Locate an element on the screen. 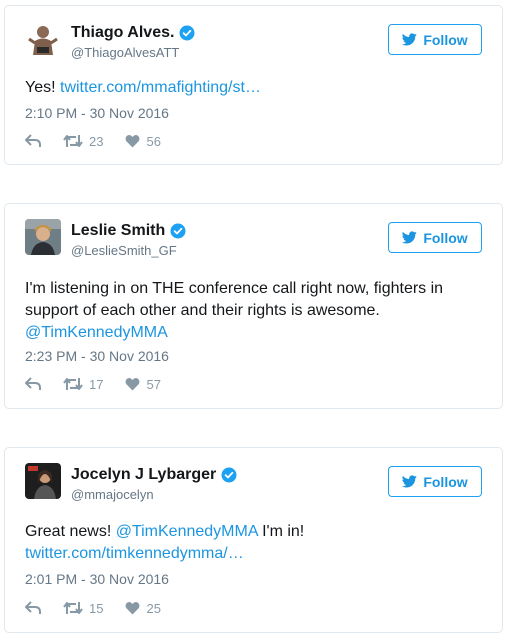  tweet-header: Jocelyn J Lybarger @mmajocelyn Follow is located at coordinates (253, 483).